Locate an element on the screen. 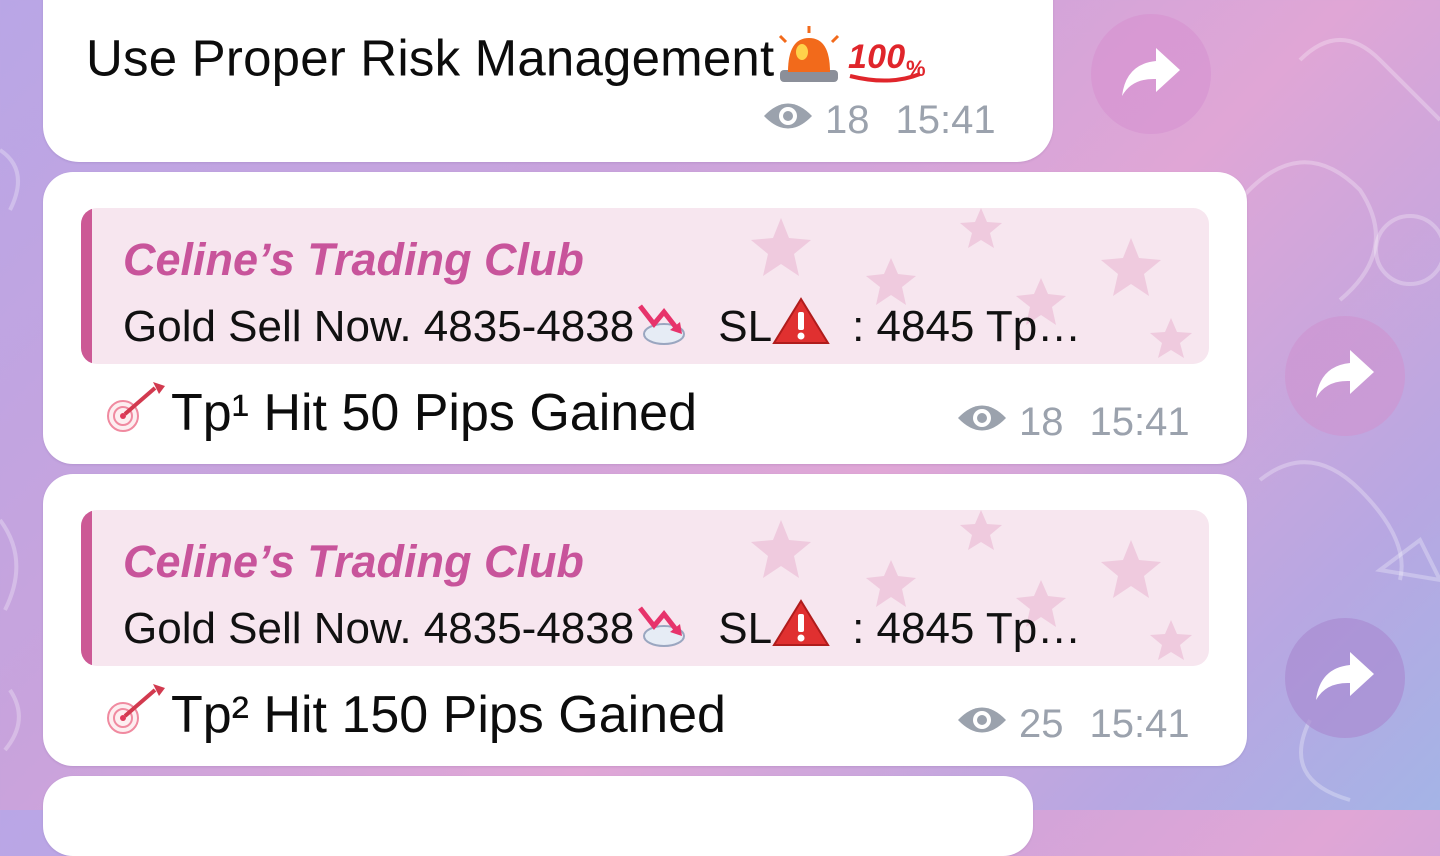 This screenshot has width=1440, height=856. views-count: 25 is located at coordinates (1041, 724).